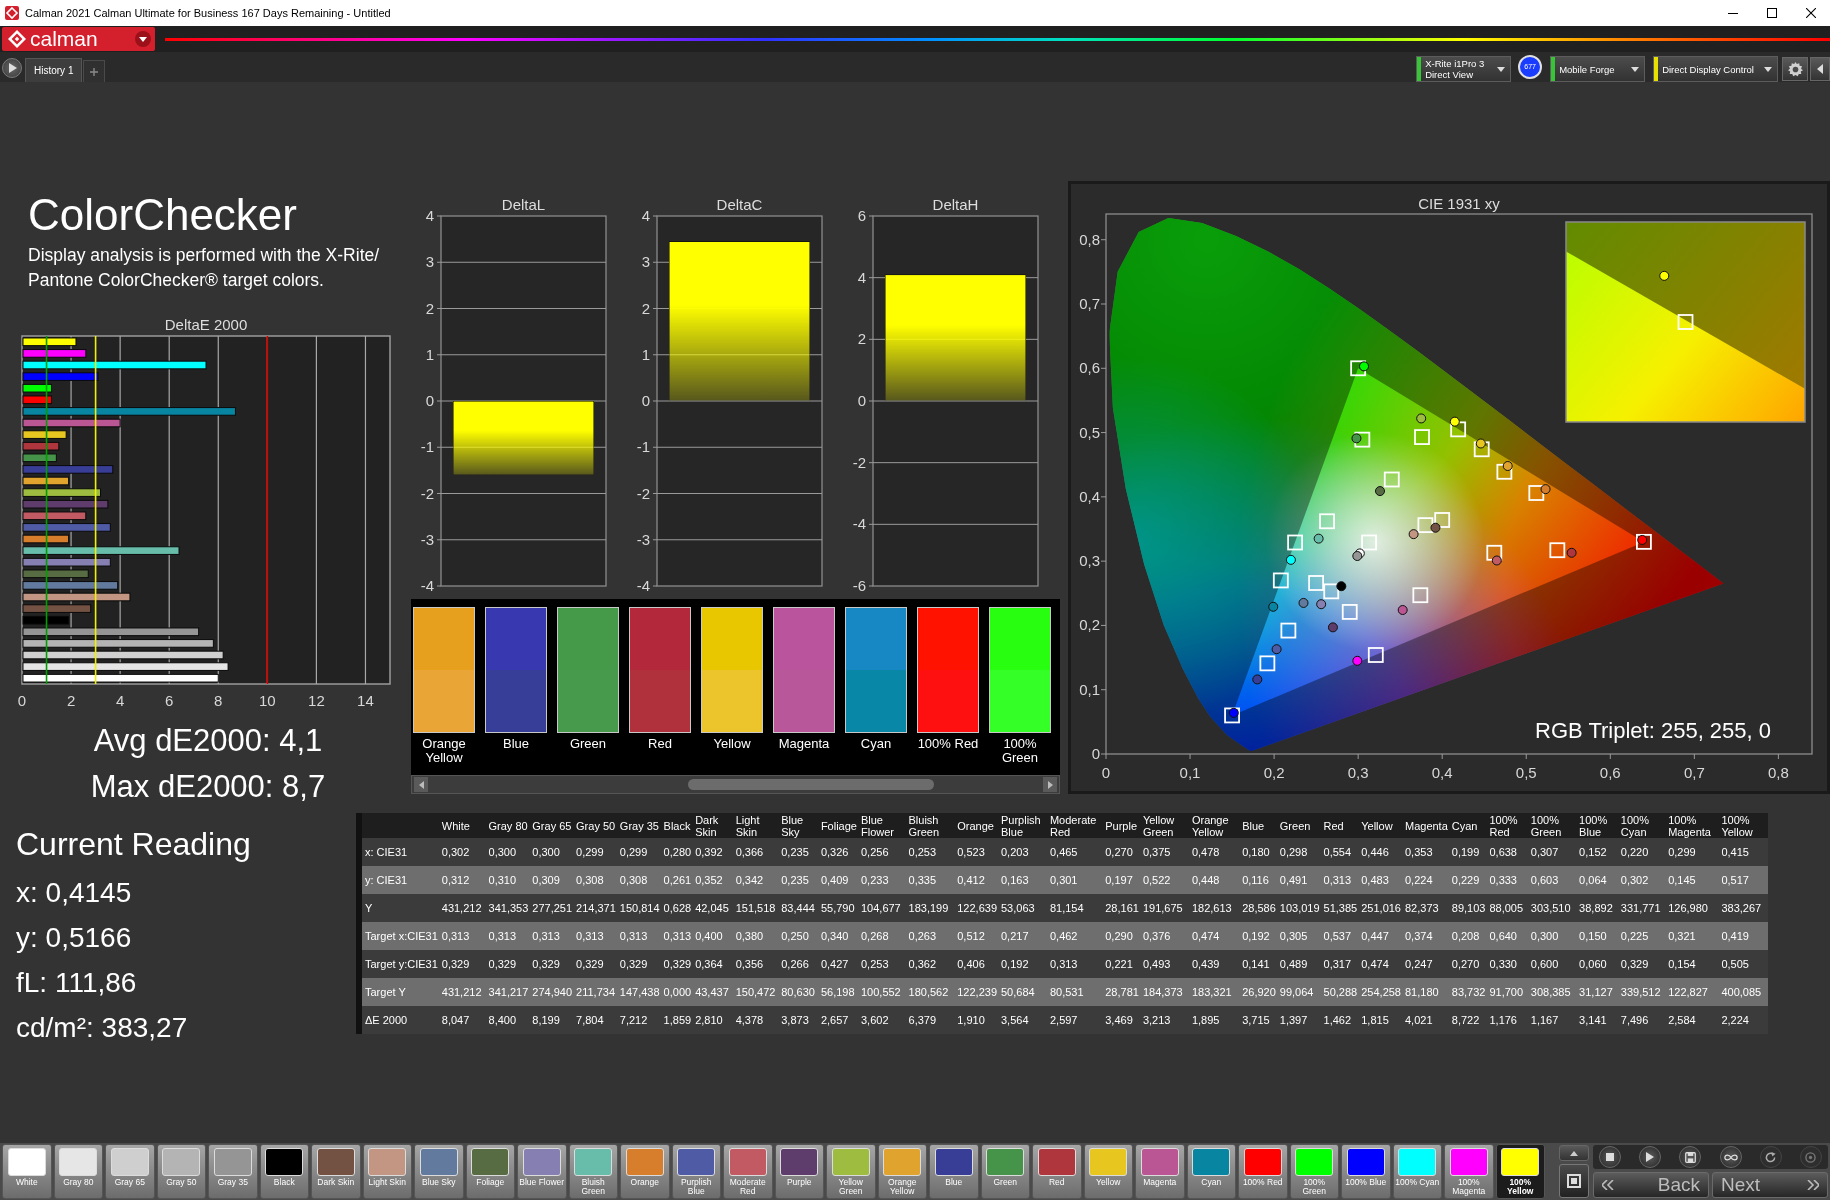 This screenshot has width=1830, height=1200. Describe the element at coordinates (1730, 1157) in the screenshot. I see `loop-button` at that location.